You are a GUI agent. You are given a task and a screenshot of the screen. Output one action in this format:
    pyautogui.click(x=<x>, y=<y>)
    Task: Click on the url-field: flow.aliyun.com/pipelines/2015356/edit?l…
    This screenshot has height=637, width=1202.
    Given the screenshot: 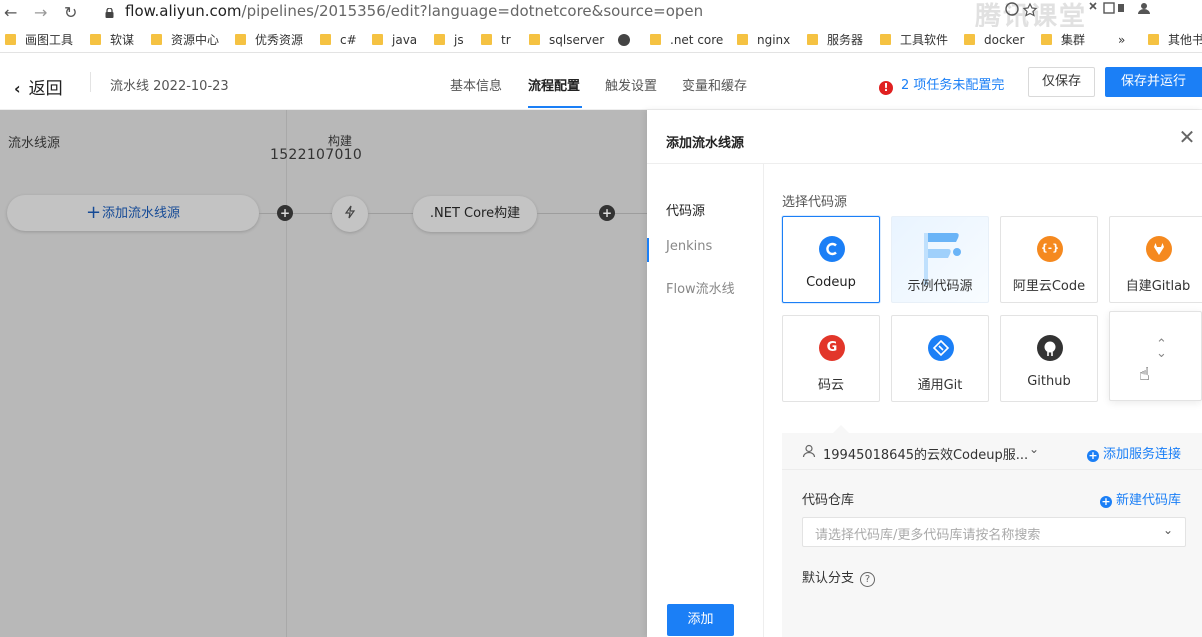 What is the action you would take?
    pyautogui.click(x=414, y=11)
    